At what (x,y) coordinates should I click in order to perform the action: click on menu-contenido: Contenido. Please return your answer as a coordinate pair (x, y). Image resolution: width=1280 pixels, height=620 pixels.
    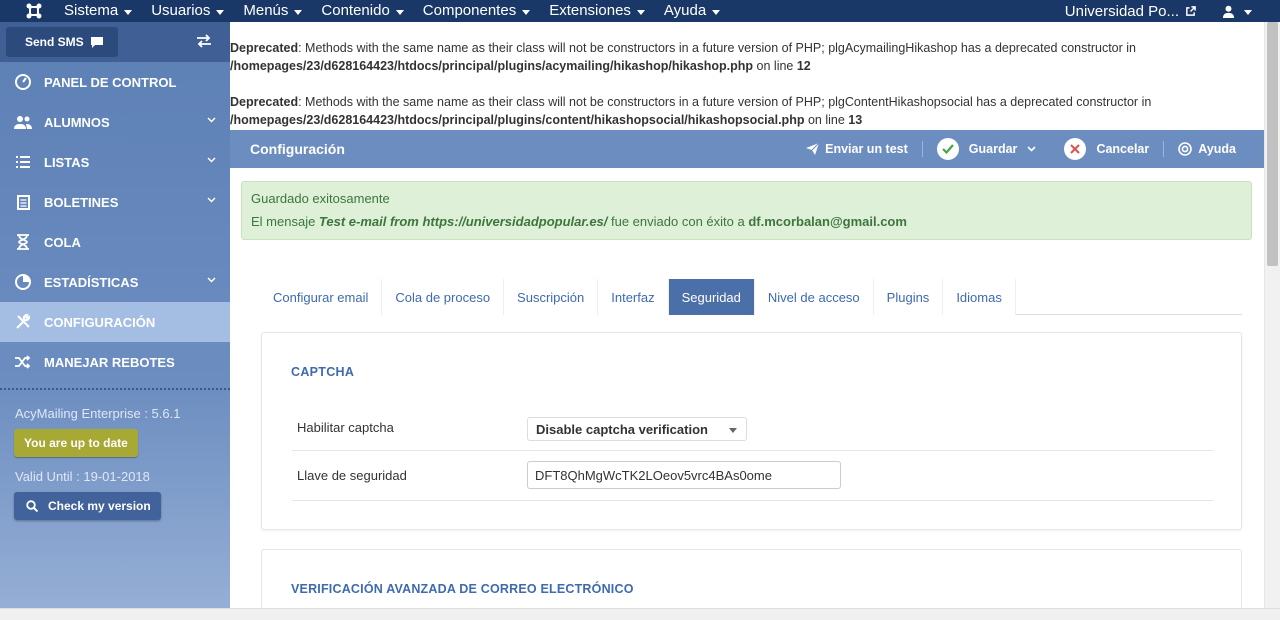
    Looking at the image, I should click on (361, 10).